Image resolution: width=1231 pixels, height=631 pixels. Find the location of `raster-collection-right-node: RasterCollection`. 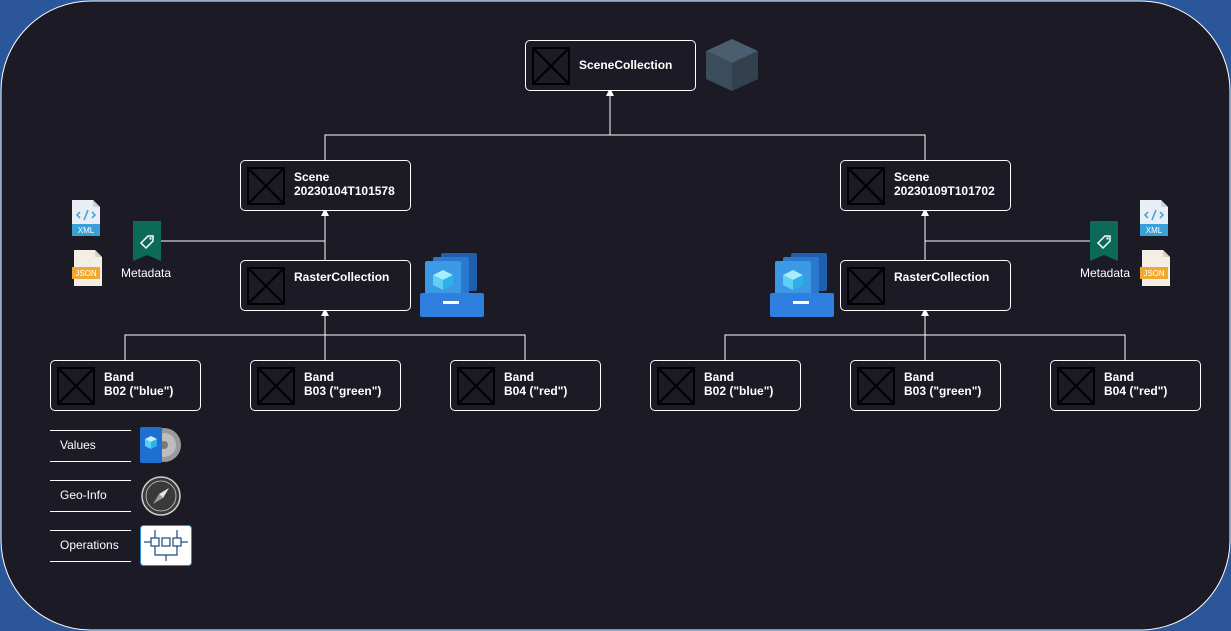

raster-collection-right-node: RasterCollection is located at coordinates (925, 285).